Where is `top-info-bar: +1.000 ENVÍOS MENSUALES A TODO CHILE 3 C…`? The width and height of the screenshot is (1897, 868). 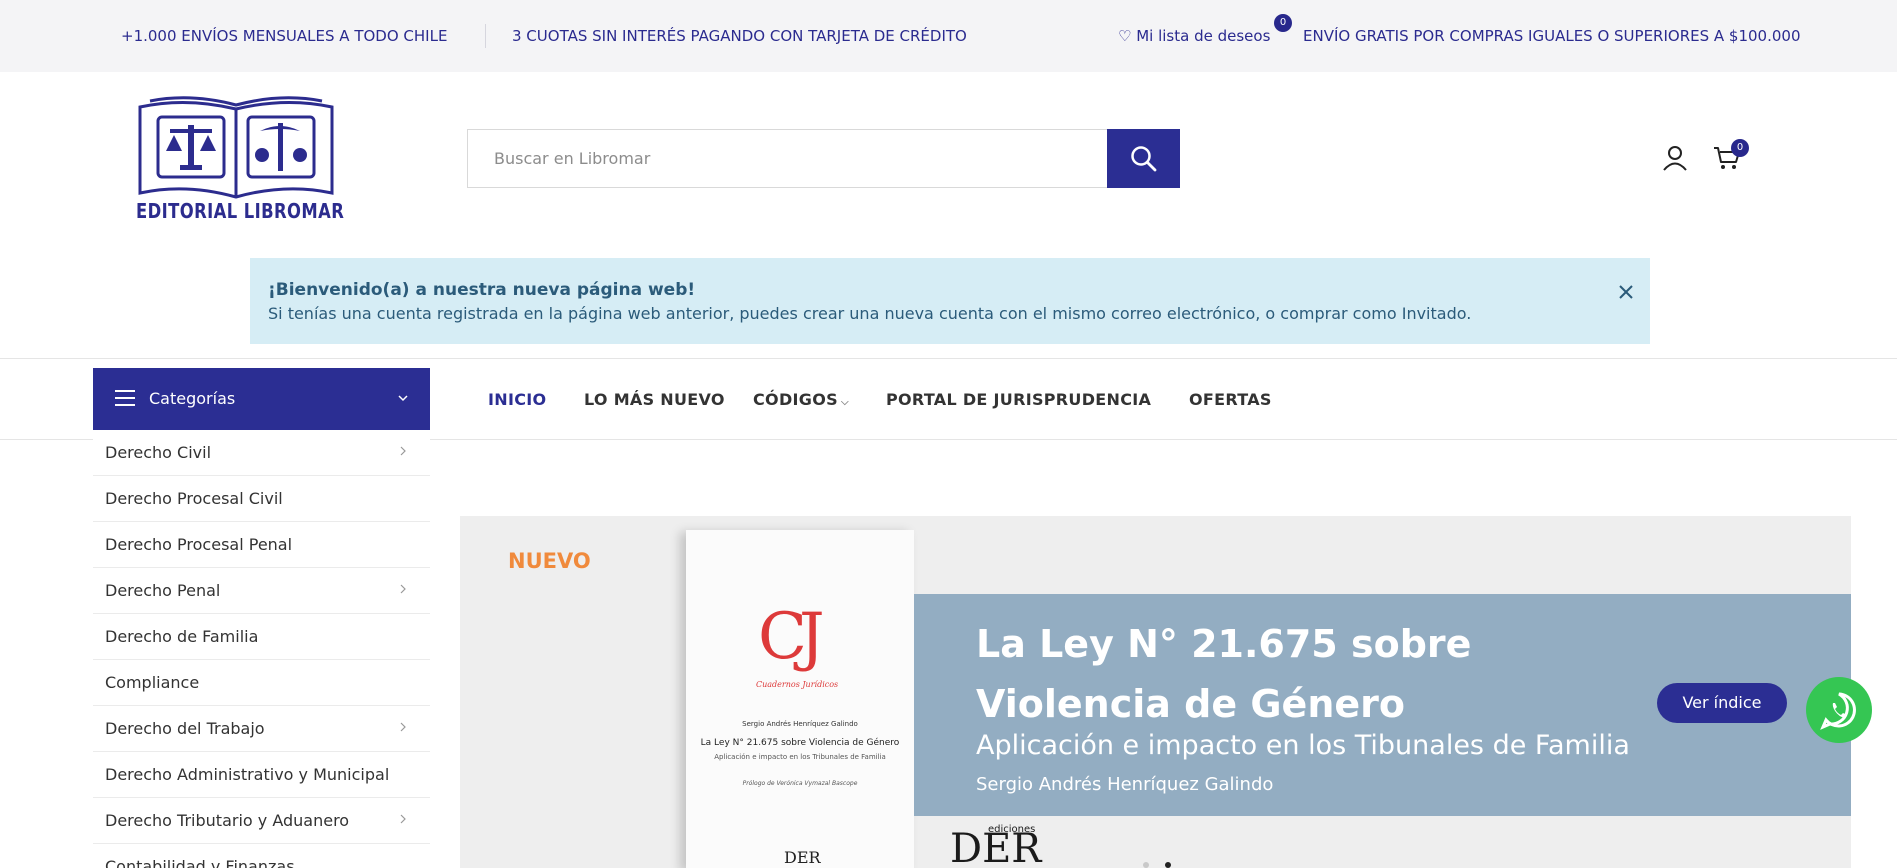 top-info-bar: +1.000 ENVÍOS MENSUALES A TODO CHILE 3 C… is located at coordinates (948, 36).